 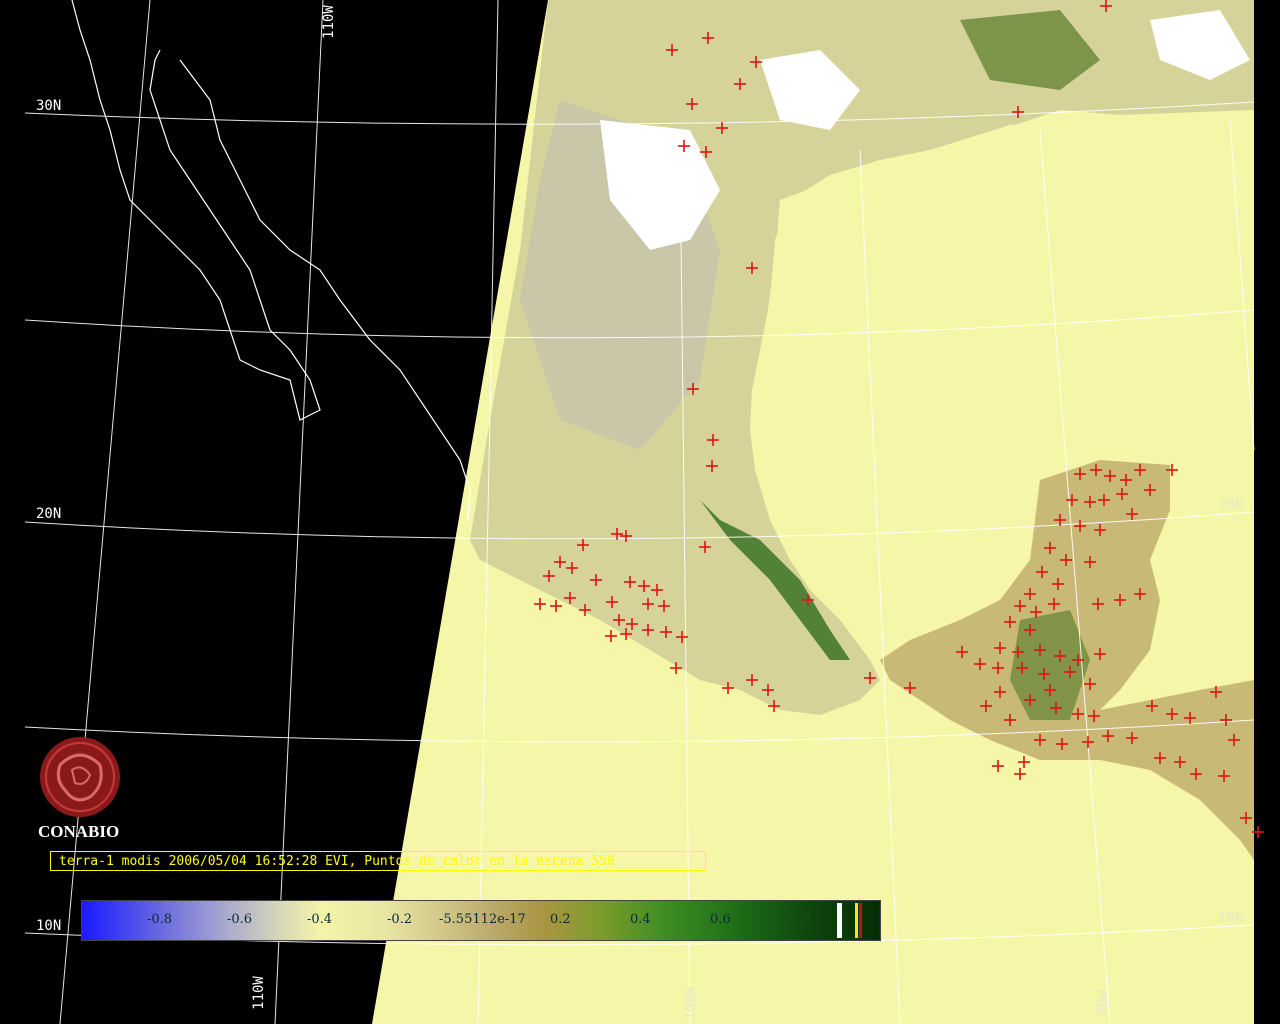 What do you see at coordinates (49, 106) in the screenshot?
I see `lat-label-30n: 30N` at bounding box center [49, 106].